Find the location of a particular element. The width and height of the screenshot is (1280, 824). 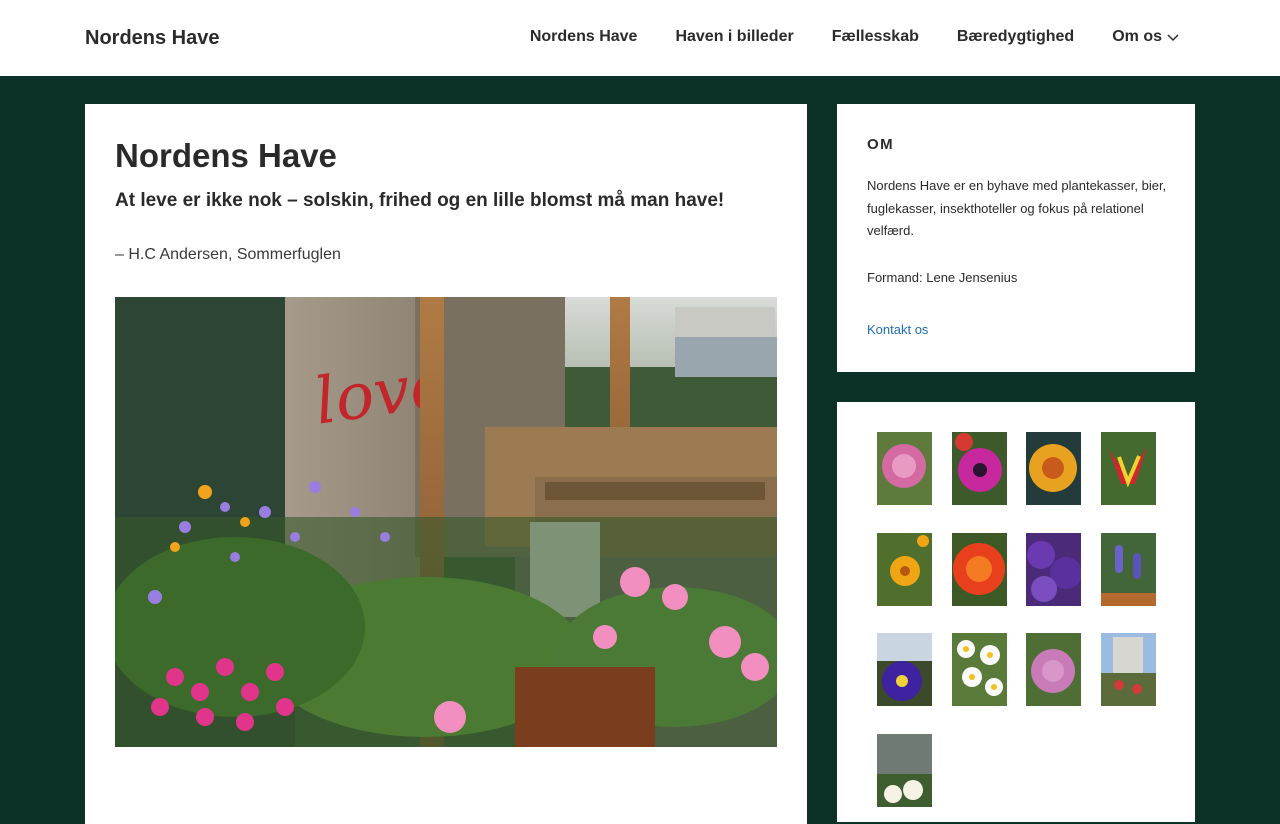

nav-item-label: Haven i billeder is located at coordinates (734, 36).